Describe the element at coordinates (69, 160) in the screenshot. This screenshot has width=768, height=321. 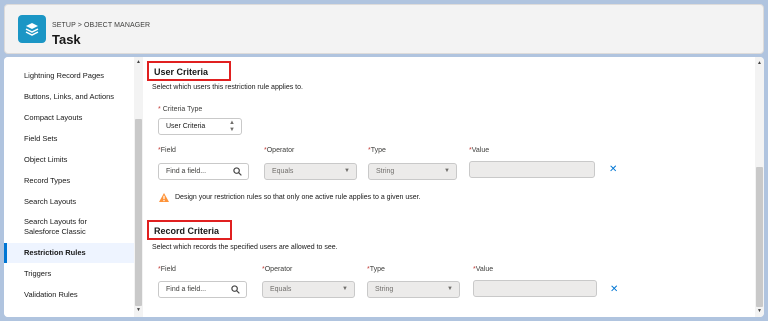
I see `sidebar-item-object-limits: Object Limits` at that location.